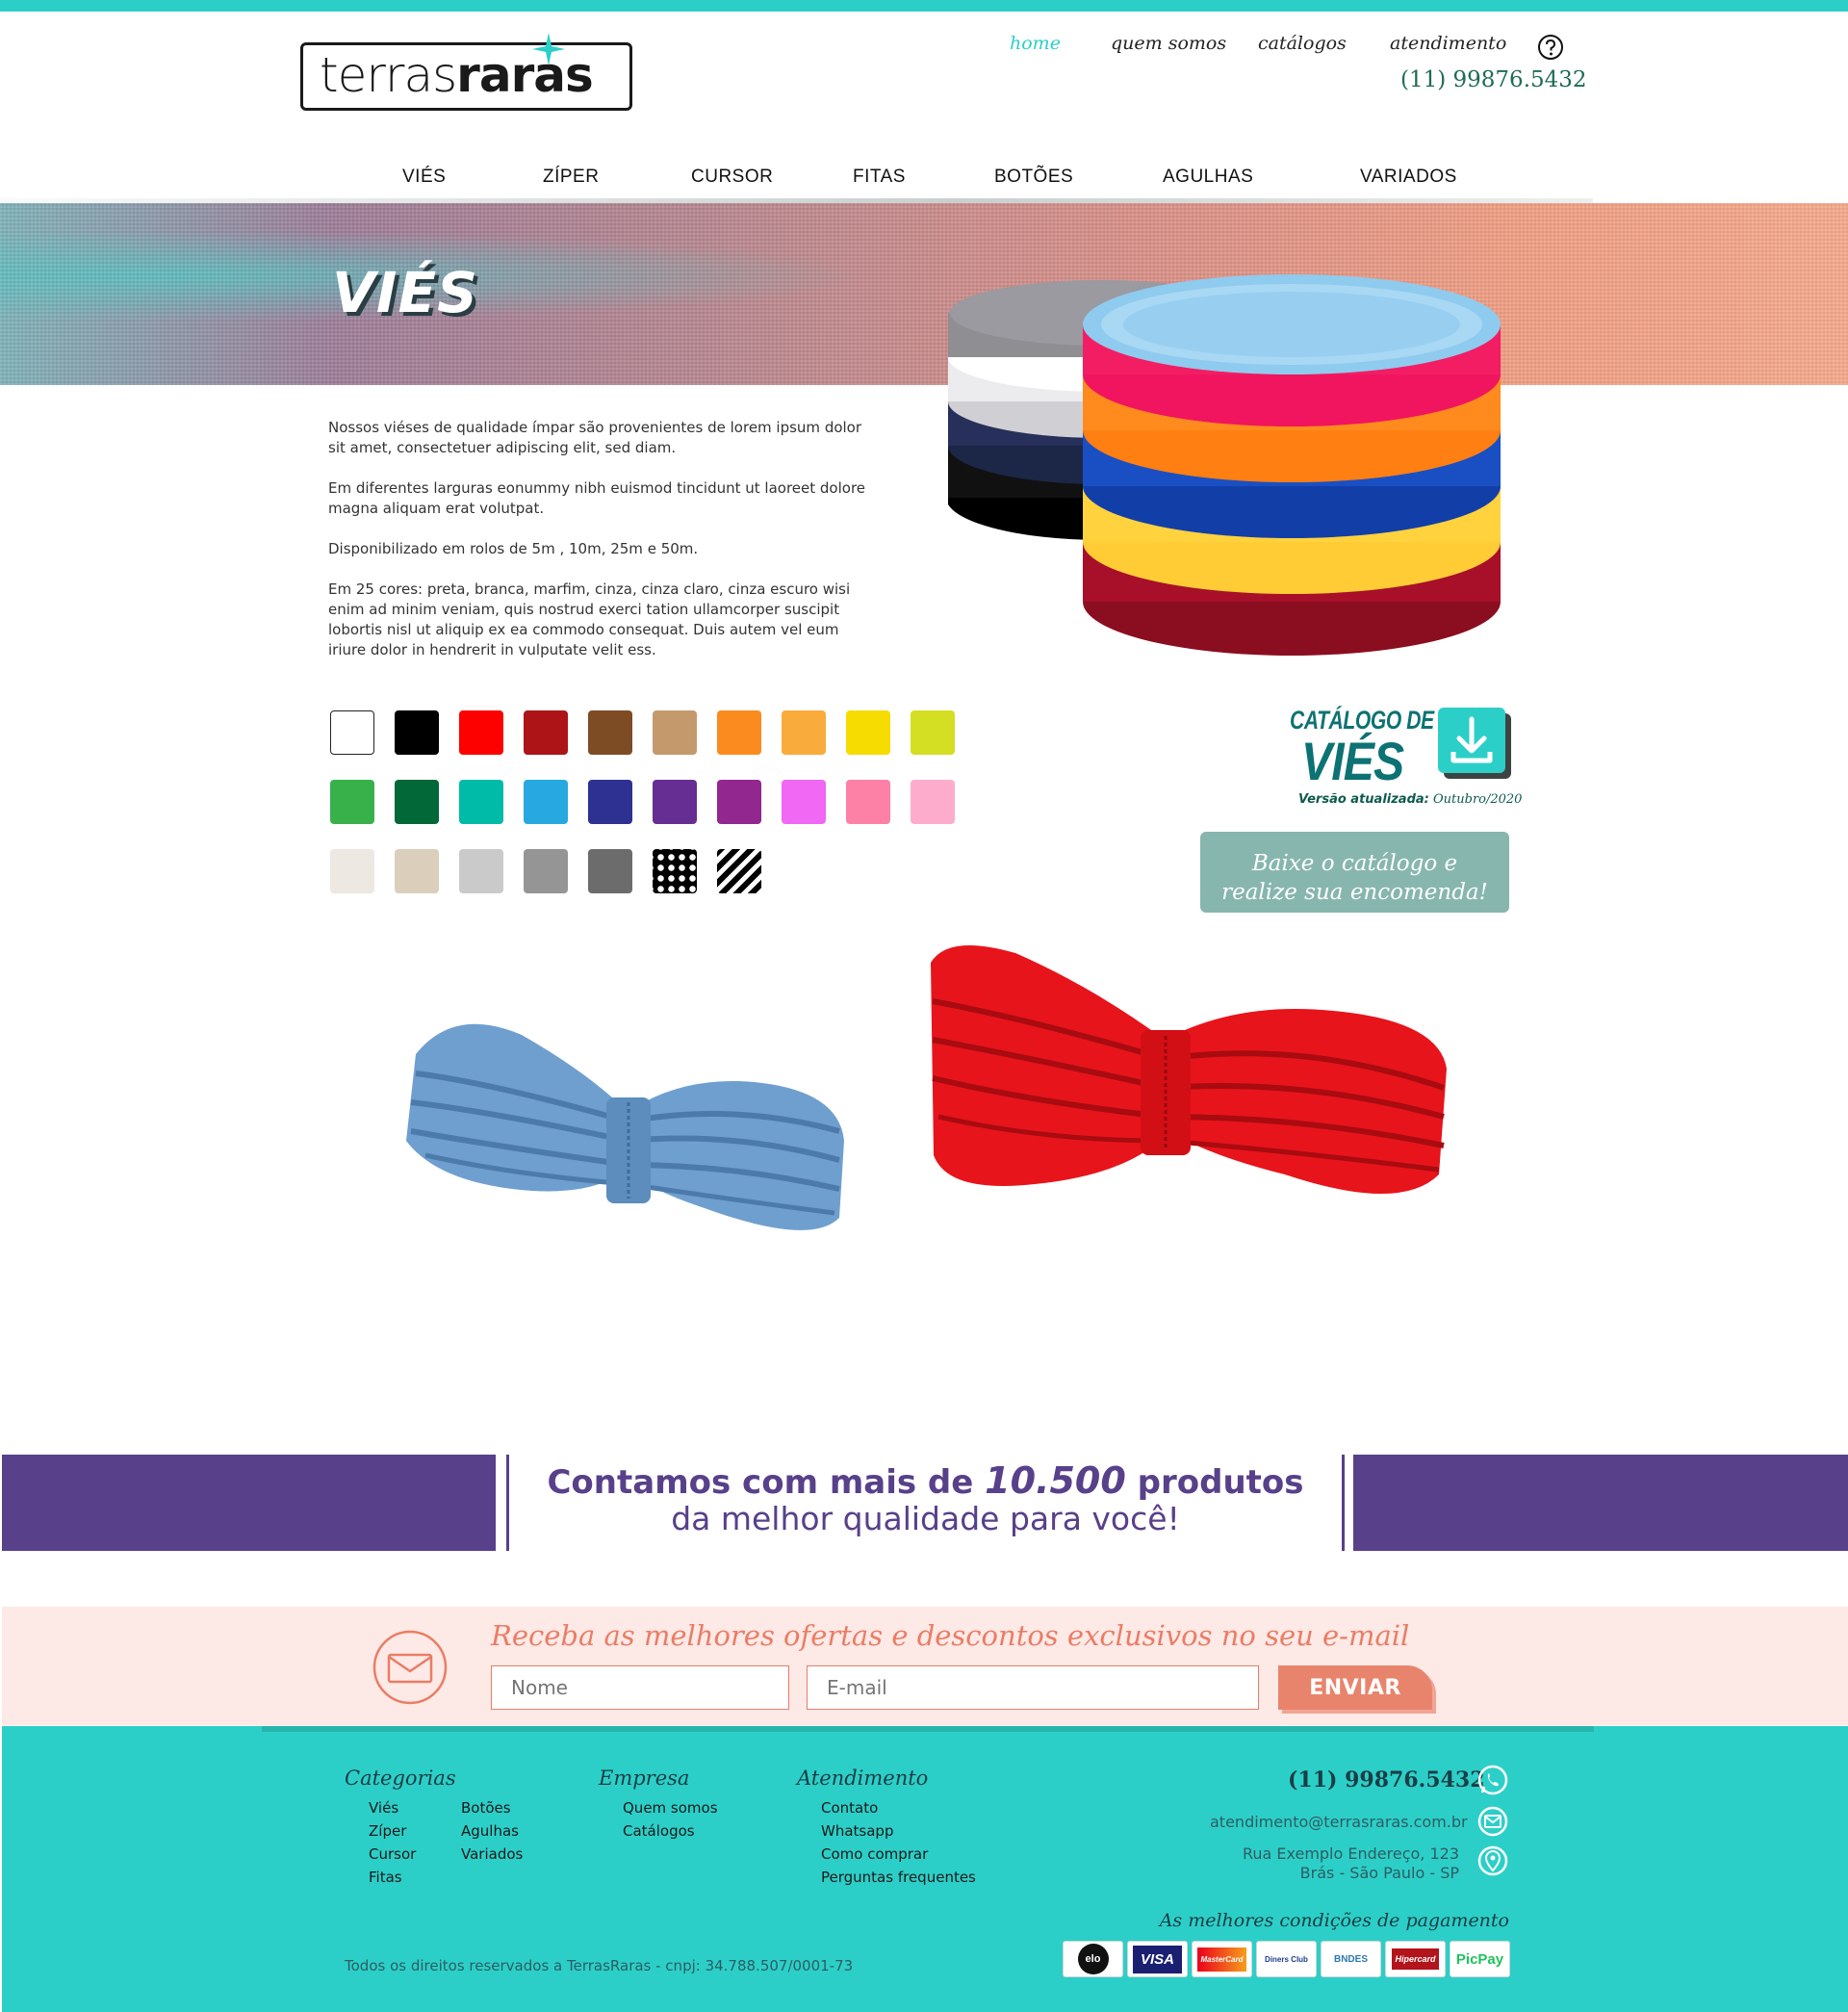  I want to click on cat-ziper: ZÍPER, so click(571, 178).